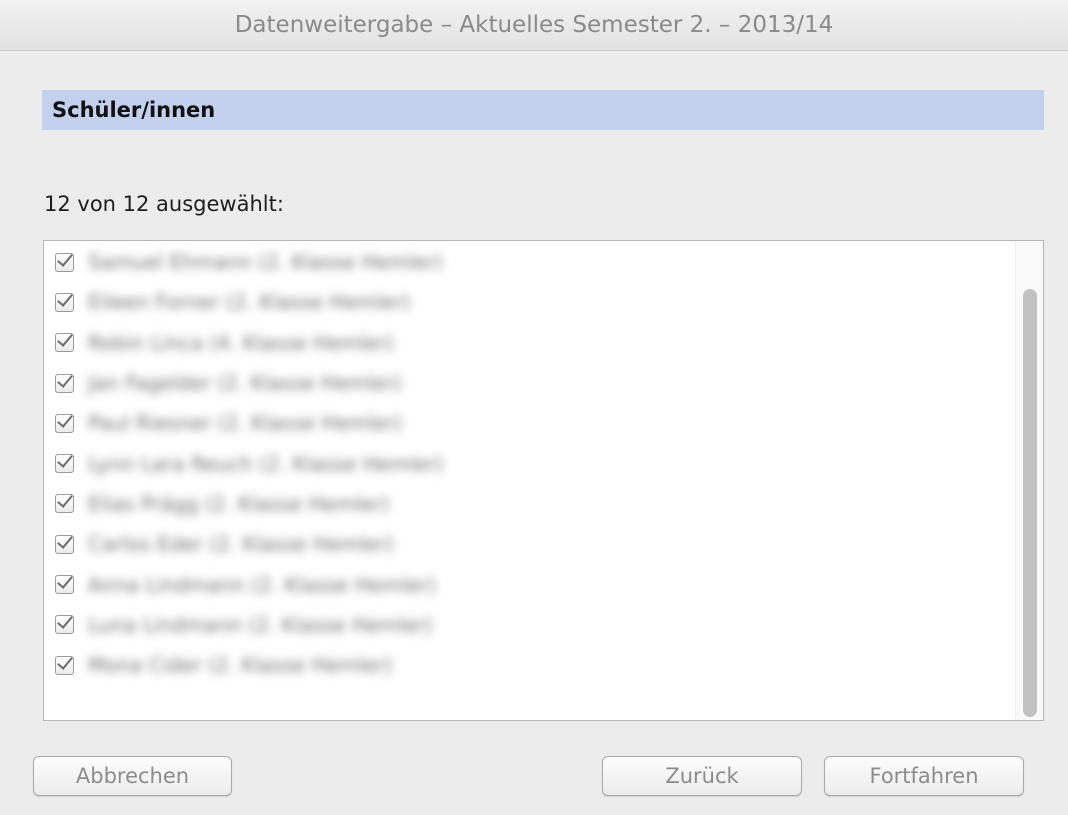 The image size is (1068, 815). I want to click on student-name: Luna Lindmann (2. Klasse Hemler), so click(260, 624).